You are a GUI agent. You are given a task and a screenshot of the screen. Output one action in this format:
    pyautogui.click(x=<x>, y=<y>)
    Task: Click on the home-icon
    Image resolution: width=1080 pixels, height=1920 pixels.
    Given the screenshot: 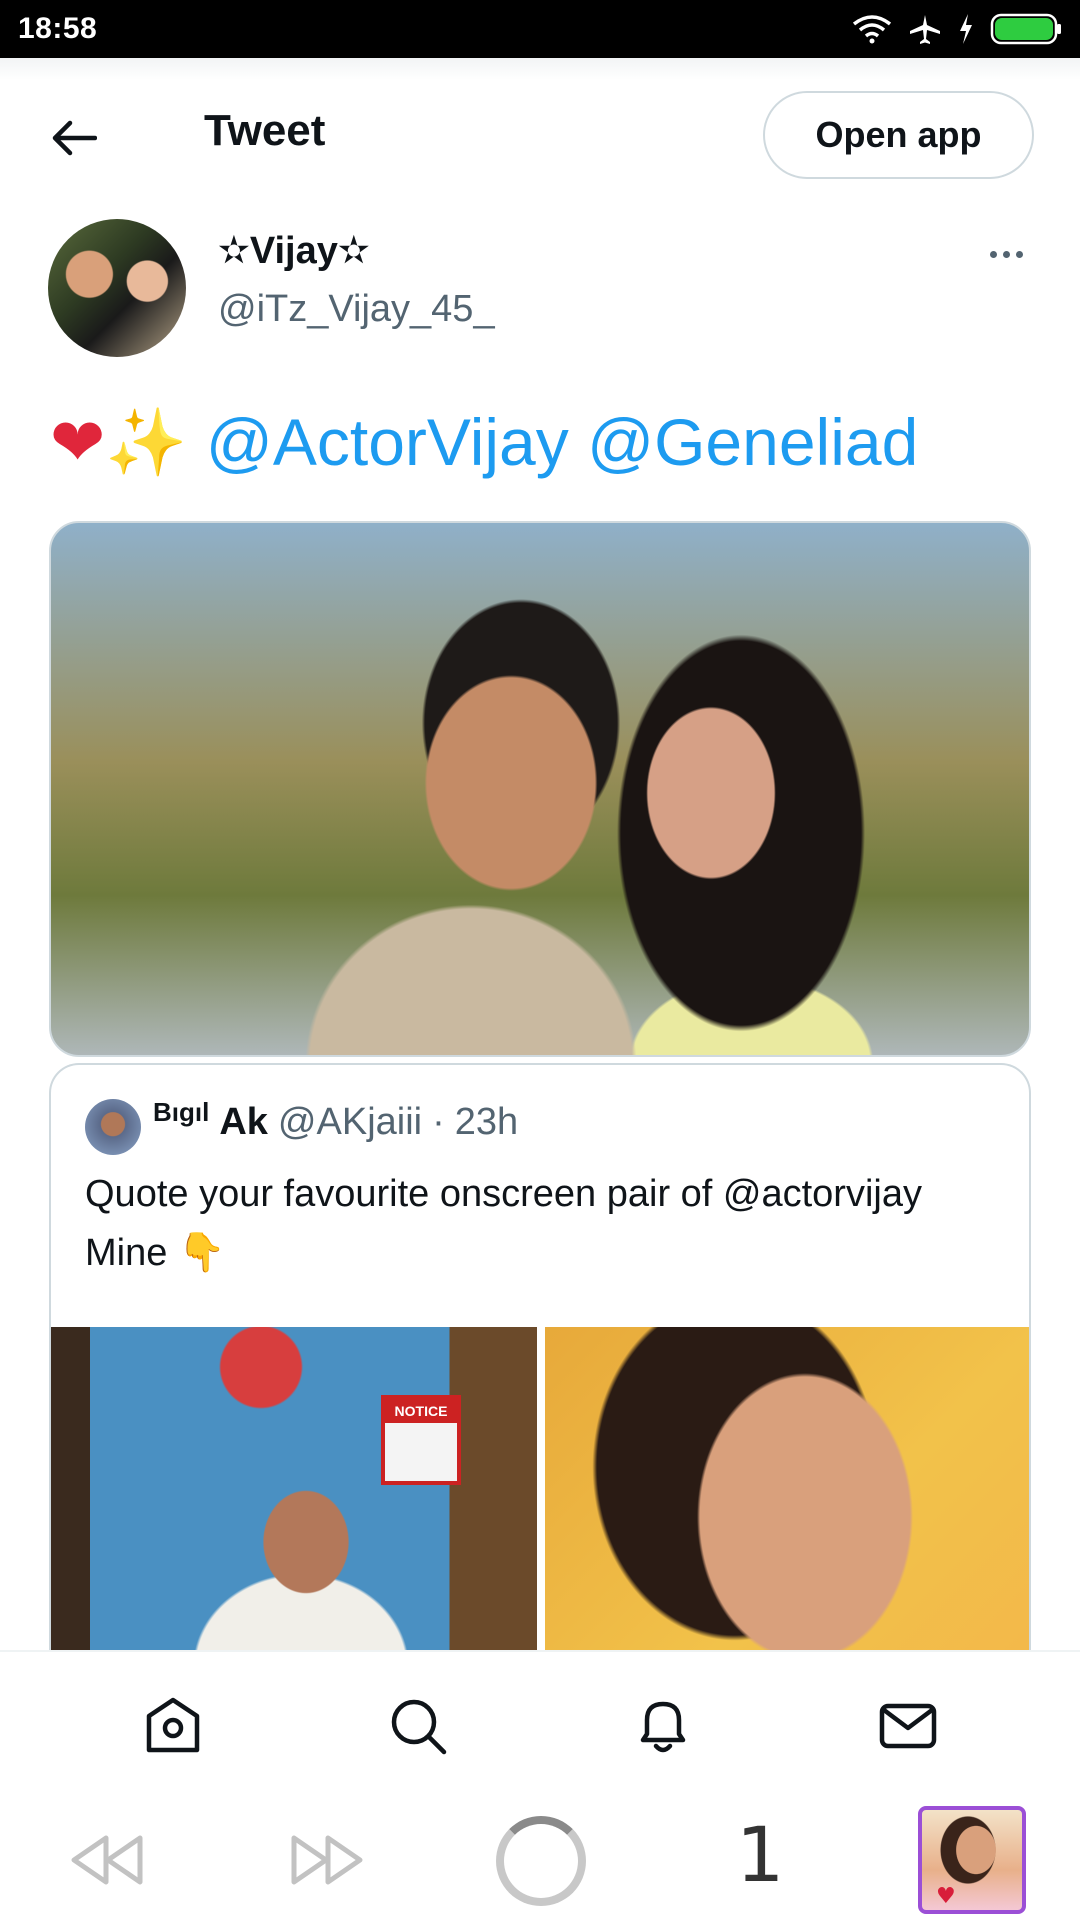 What is the action you would take?
    pyautogui.click(x=173, y=1726)
    